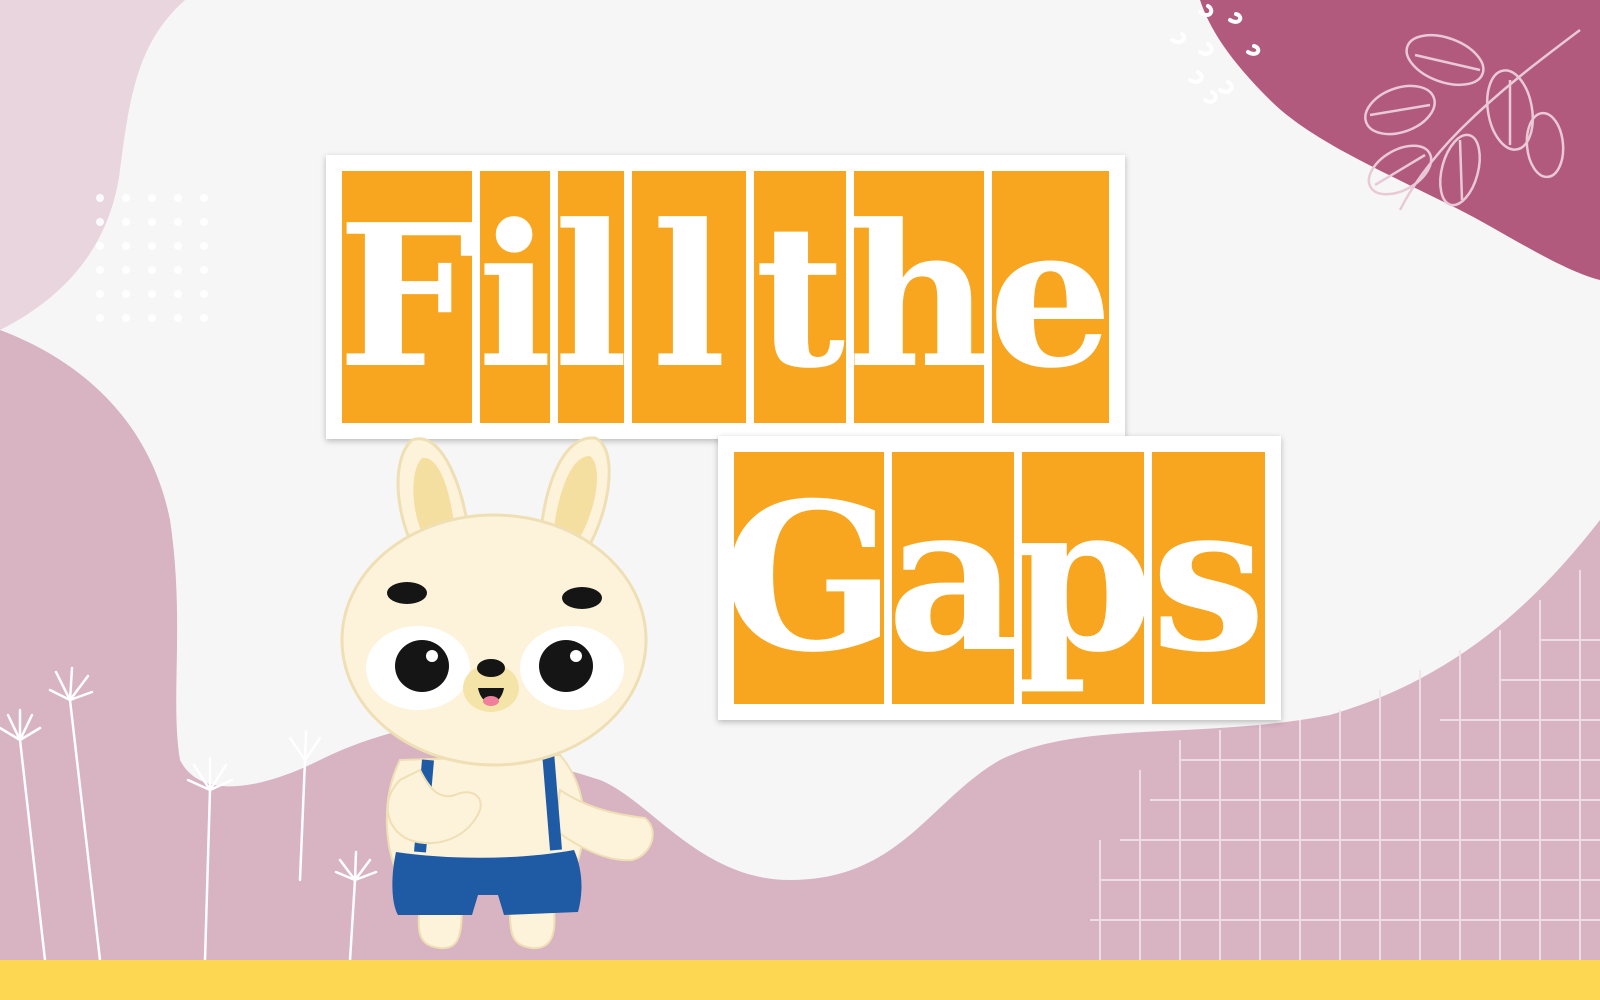  What do you see at coordinates (566, 666) in the screenshot?
I see `right-eye` at bounding box center [566, 666].